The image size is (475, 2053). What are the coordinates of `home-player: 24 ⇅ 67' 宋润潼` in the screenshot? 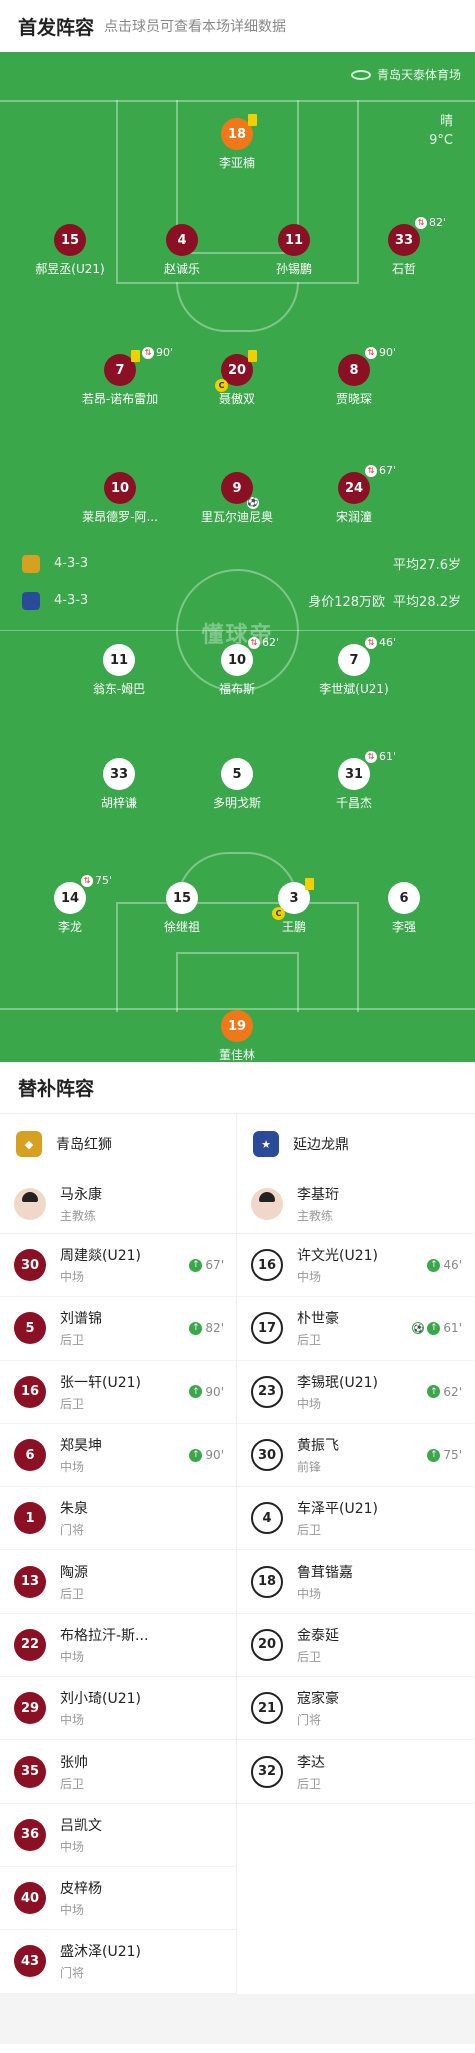 It's located at (354, 494).